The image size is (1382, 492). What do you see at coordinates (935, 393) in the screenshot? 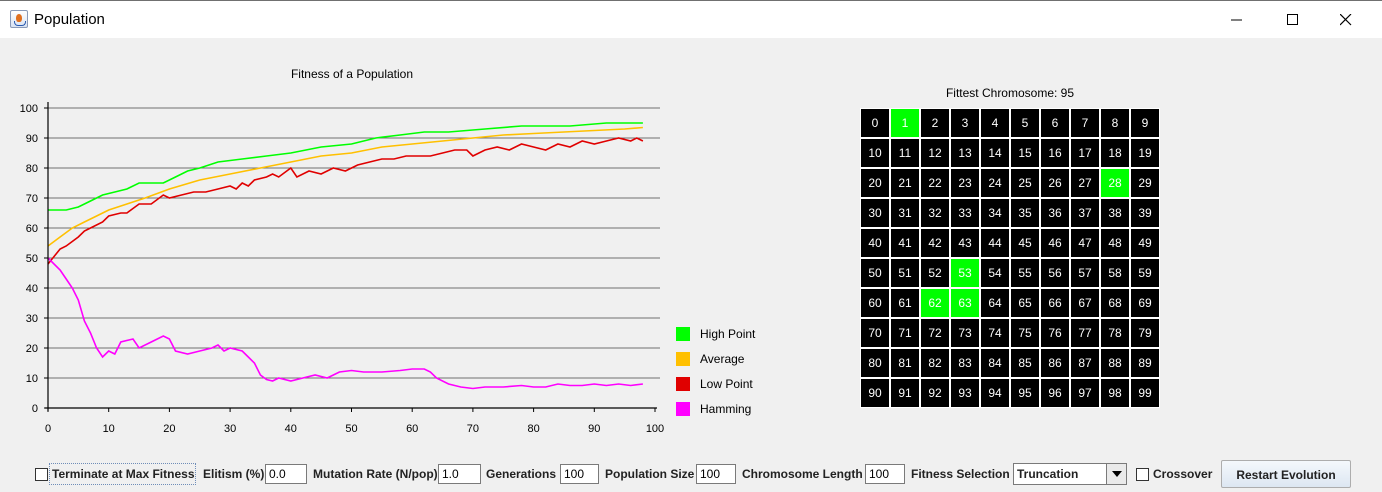
I see `chromosome-cell: 92` at bounding box center [935, 393].